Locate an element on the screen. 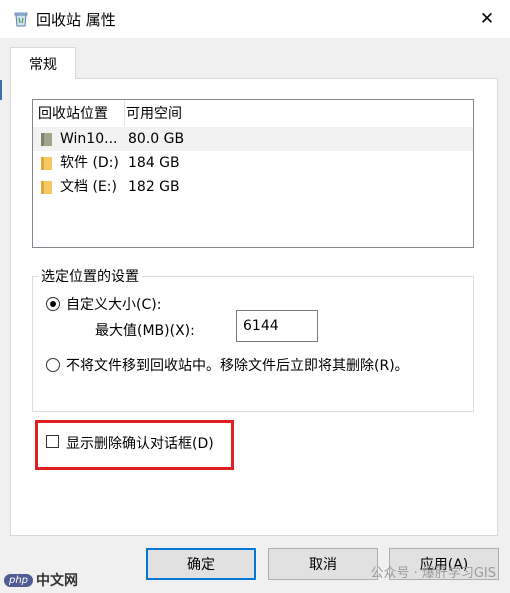 This screenshot has height=593, width=510. site-name: 中文网 is located at coordinates (57, 581).